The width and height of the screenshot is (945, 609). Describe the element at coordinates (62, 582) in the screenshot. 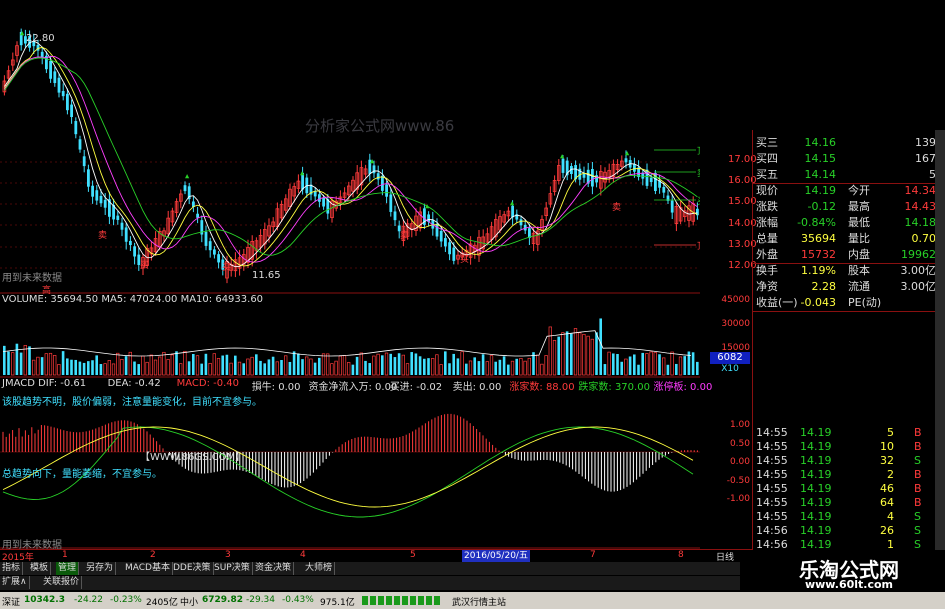

I see `bottom-tab: 关联报价` at that location.